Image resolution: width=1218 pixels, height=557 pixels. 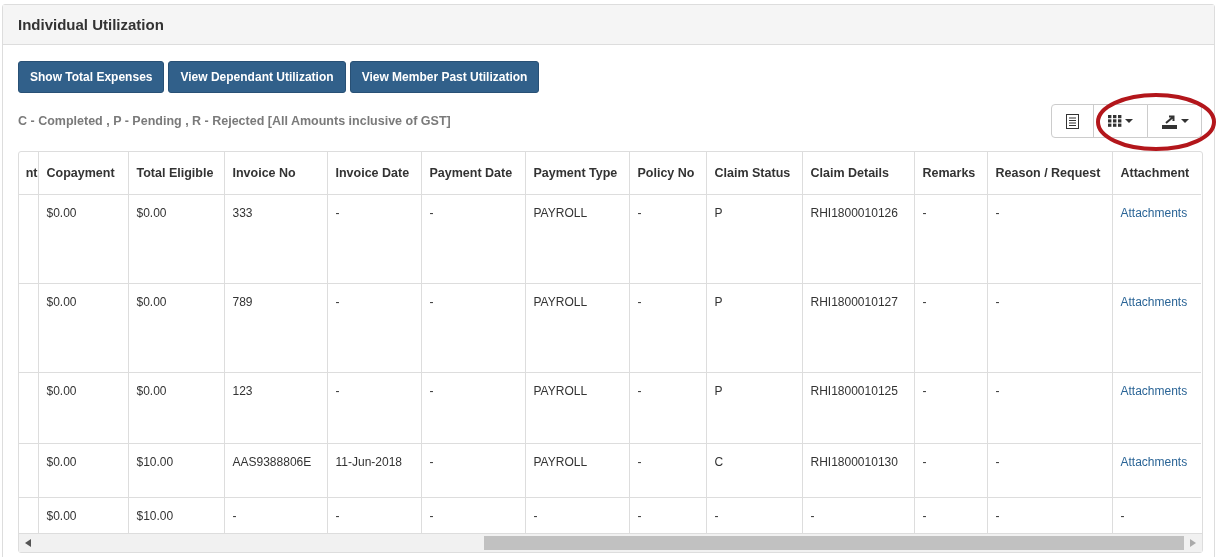 I want to click on column-header: Invoice Date, so click(x=374, y=173).